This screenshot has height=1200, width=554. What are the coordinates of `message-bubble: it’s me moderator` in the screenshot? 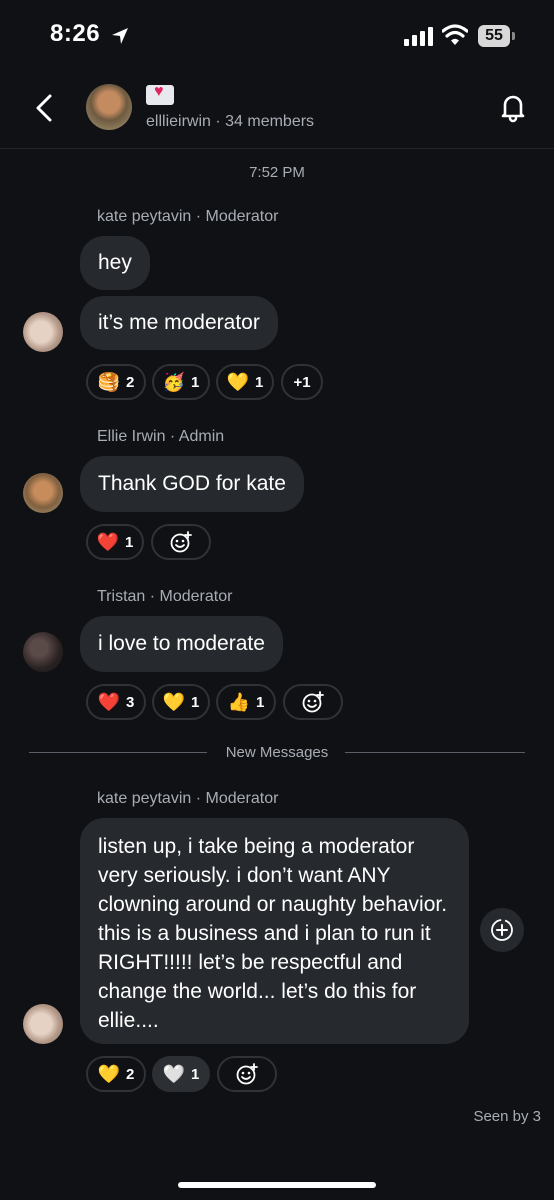 It's located at (179, 323).